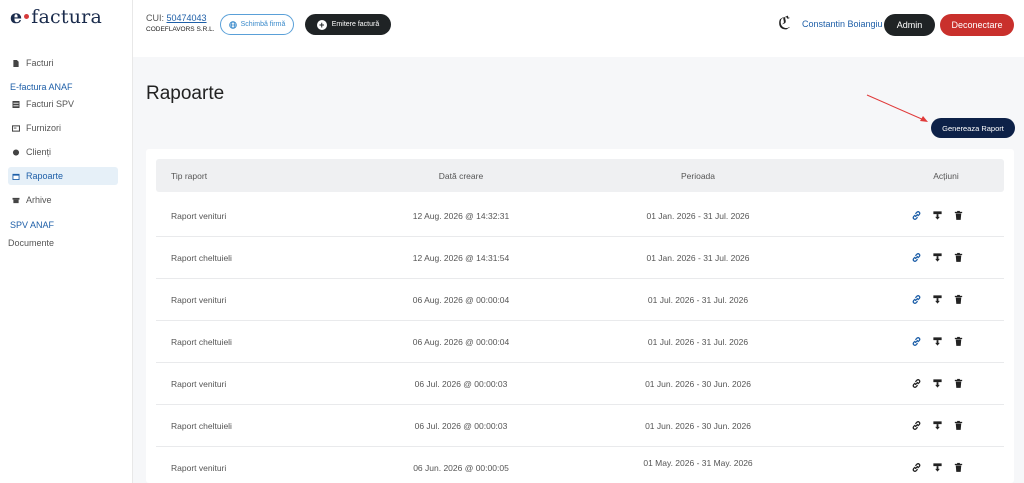 This screenshot has height=483, width=1024. What do you see at coordinates (66, 17) in the screenshot?
I see `logo-name: factura` at bounding box center [66, 17].